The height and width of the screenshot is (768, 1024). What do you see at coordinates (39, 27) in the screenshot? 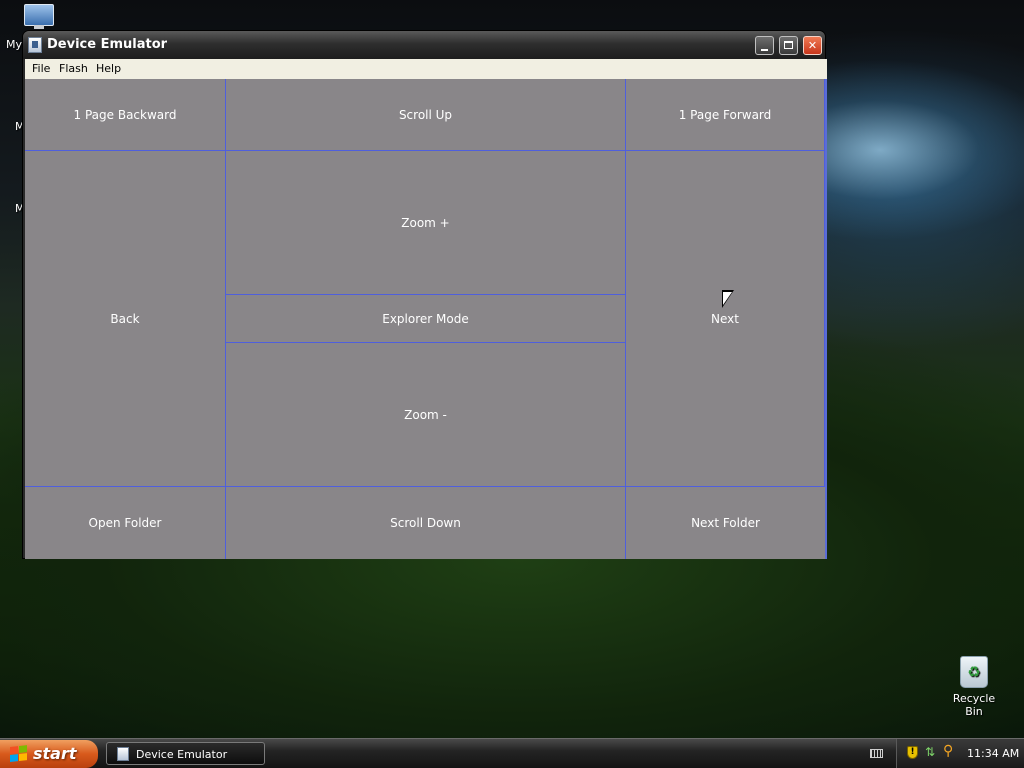
I see `monitor-stand` at bounding box center [39, 27].